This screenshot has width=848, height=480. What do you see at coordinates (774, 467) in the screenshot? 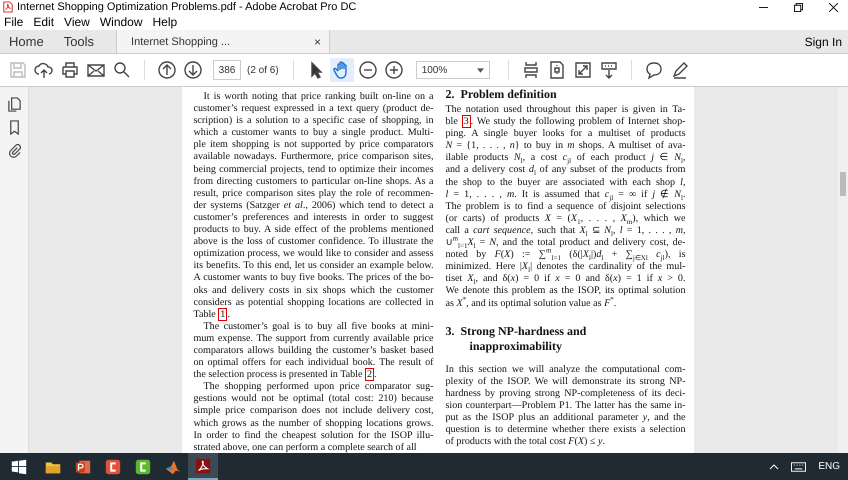
I see `chevron-up-icon` at bounding box center [774, 467].